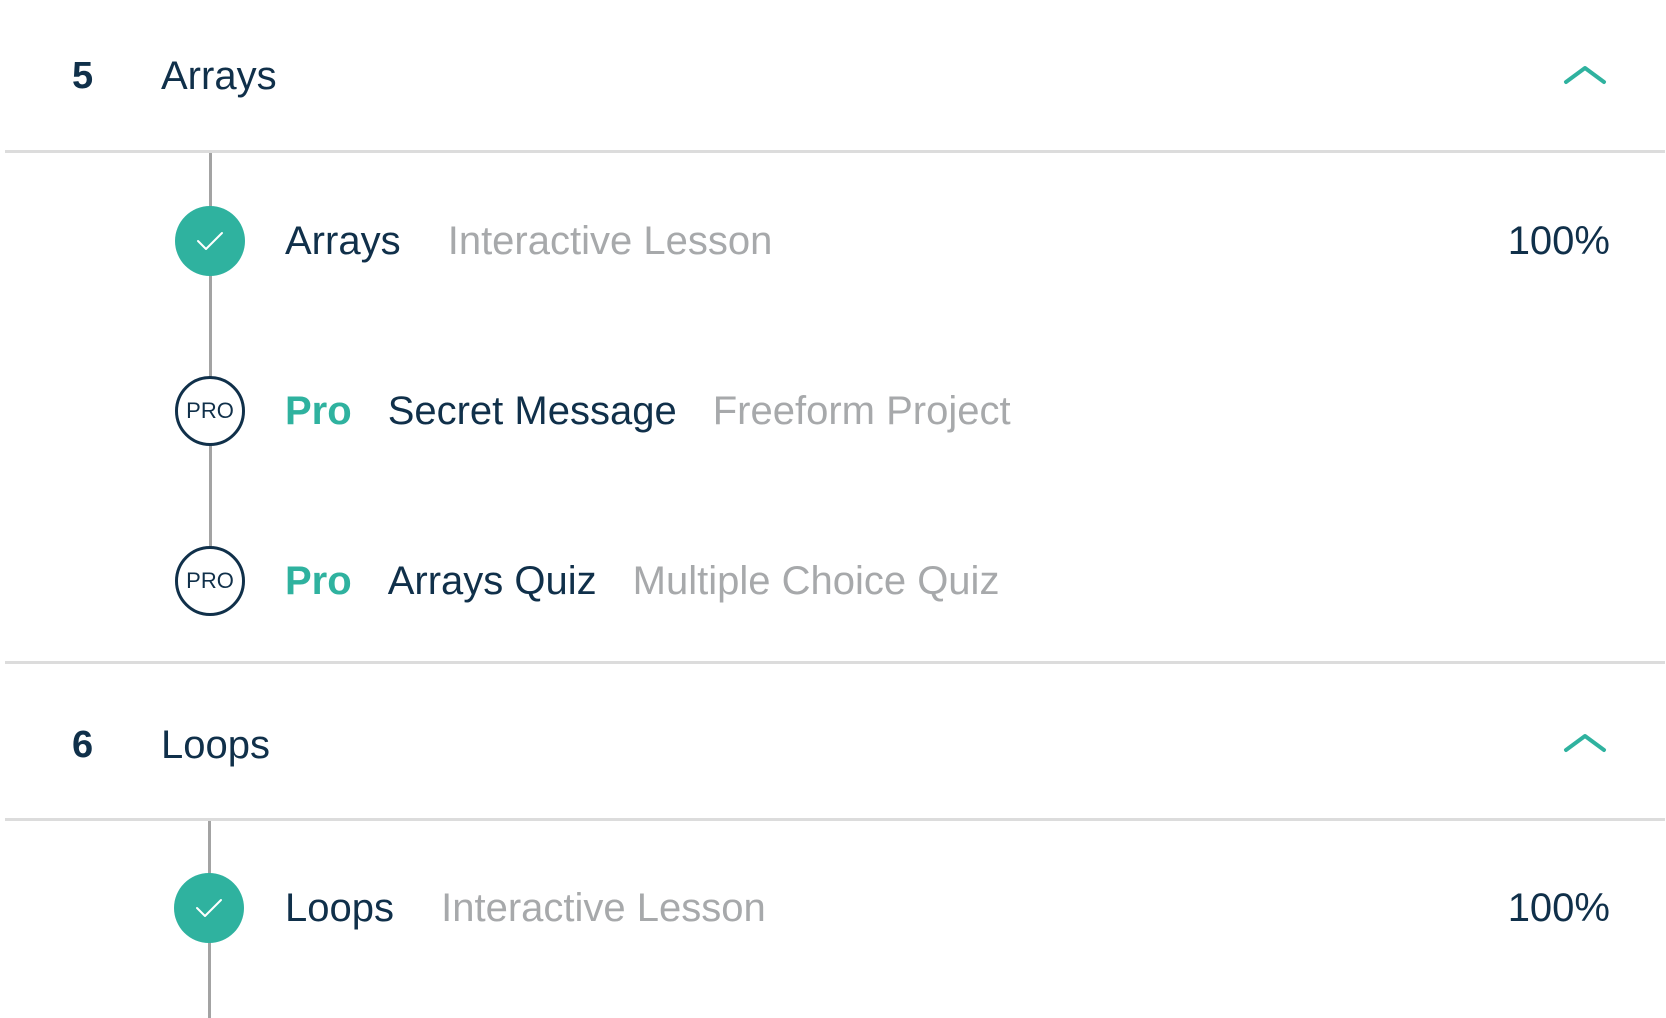 The width and height of the screenshot is (1666, 1018). I want to click on item-title: Arrays, so click(343, 241).